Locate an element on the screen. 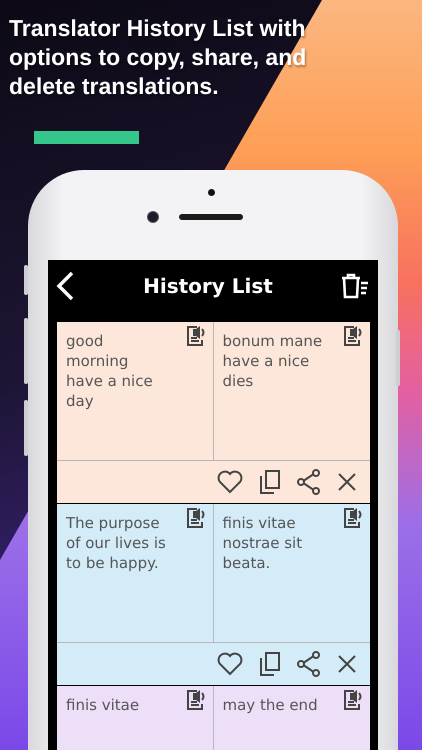  source-text: The purpose of our lives is to be happy. is located at coordinates (116, 543).